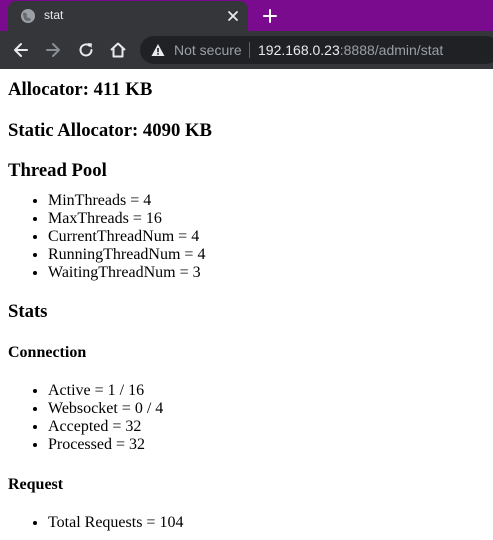  I want to click on browser-tab: stat, so click(128, 16).